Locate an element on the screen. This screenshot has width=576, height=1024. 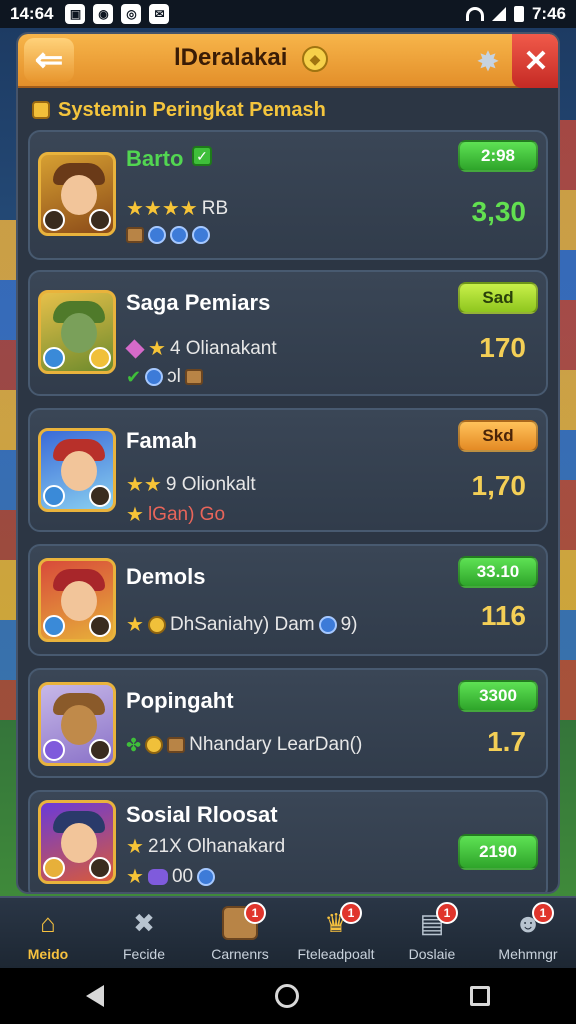
system-home-icon is located at coordinates (286, 996).